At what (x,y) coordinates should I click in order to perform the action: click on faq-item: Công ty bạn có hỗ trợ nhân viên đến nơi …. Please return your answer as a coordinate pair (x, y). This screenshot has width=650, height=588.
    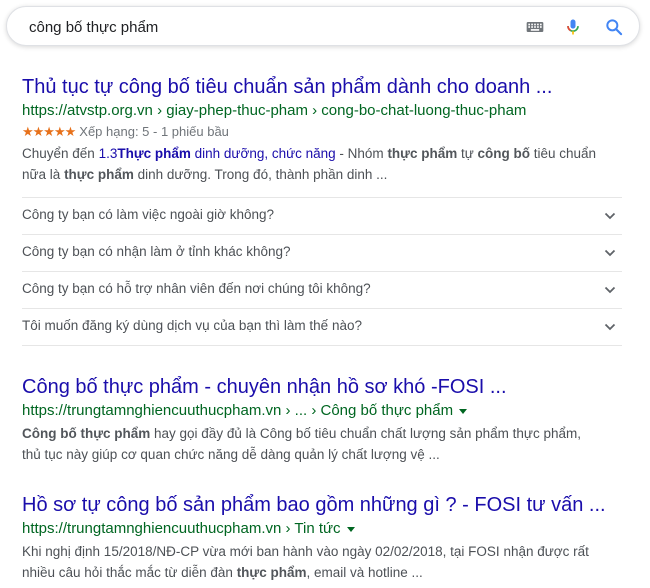
    Looking at the image, I should click on (322, 289).